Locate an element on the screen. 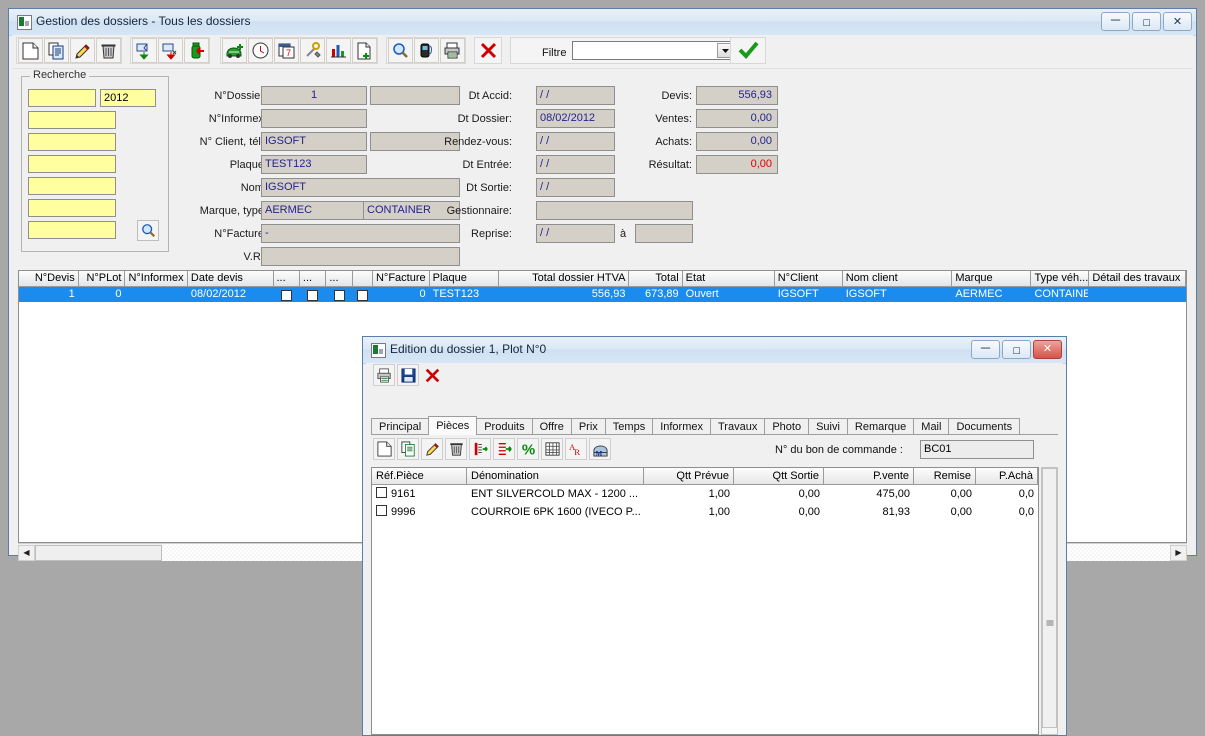 The height and width of the screenshot is (736, 1205). chart-icon is located at coordinates (338, 50).